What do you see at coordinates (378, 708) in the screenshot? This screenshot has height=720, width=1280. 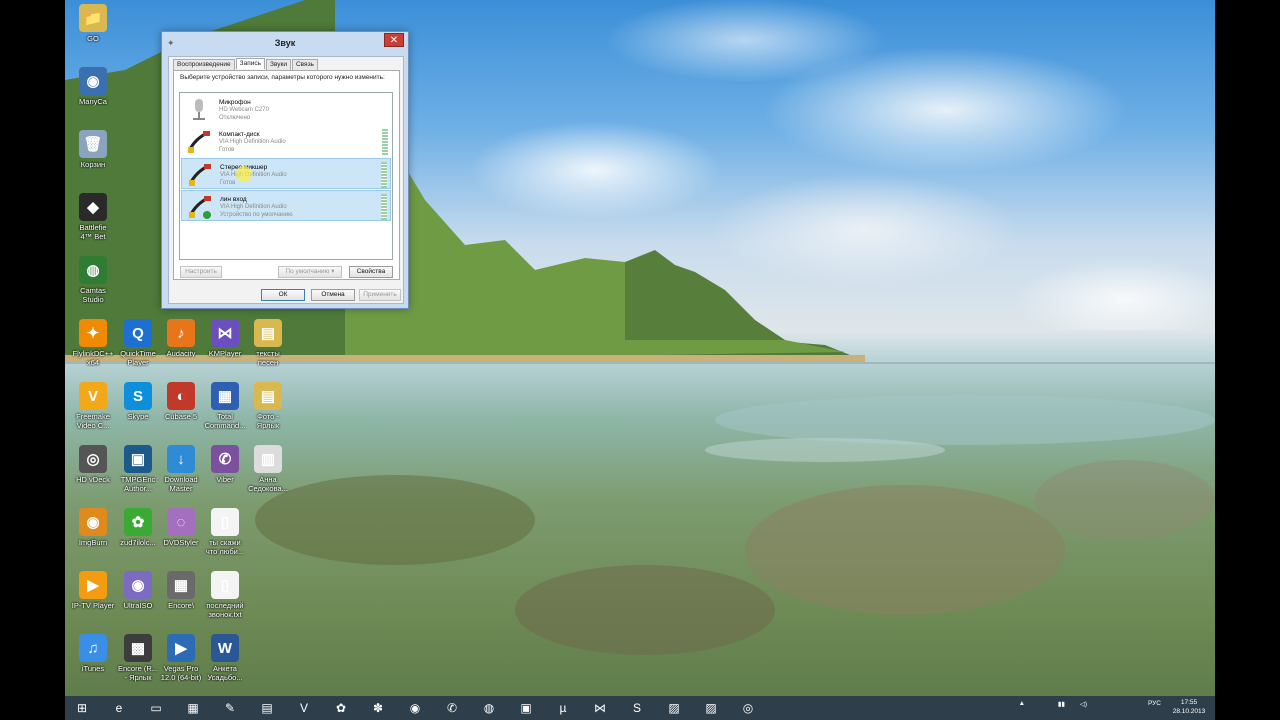 I see `taskbar-green: ✽` at bounding box center [378, 708].